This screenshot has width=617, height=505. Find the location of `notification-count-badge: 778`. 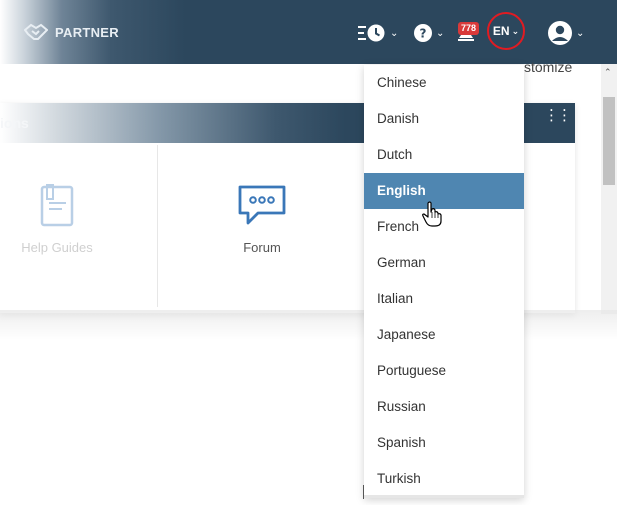

notification-count-badge: 778 is located at coordinates (469, 28).